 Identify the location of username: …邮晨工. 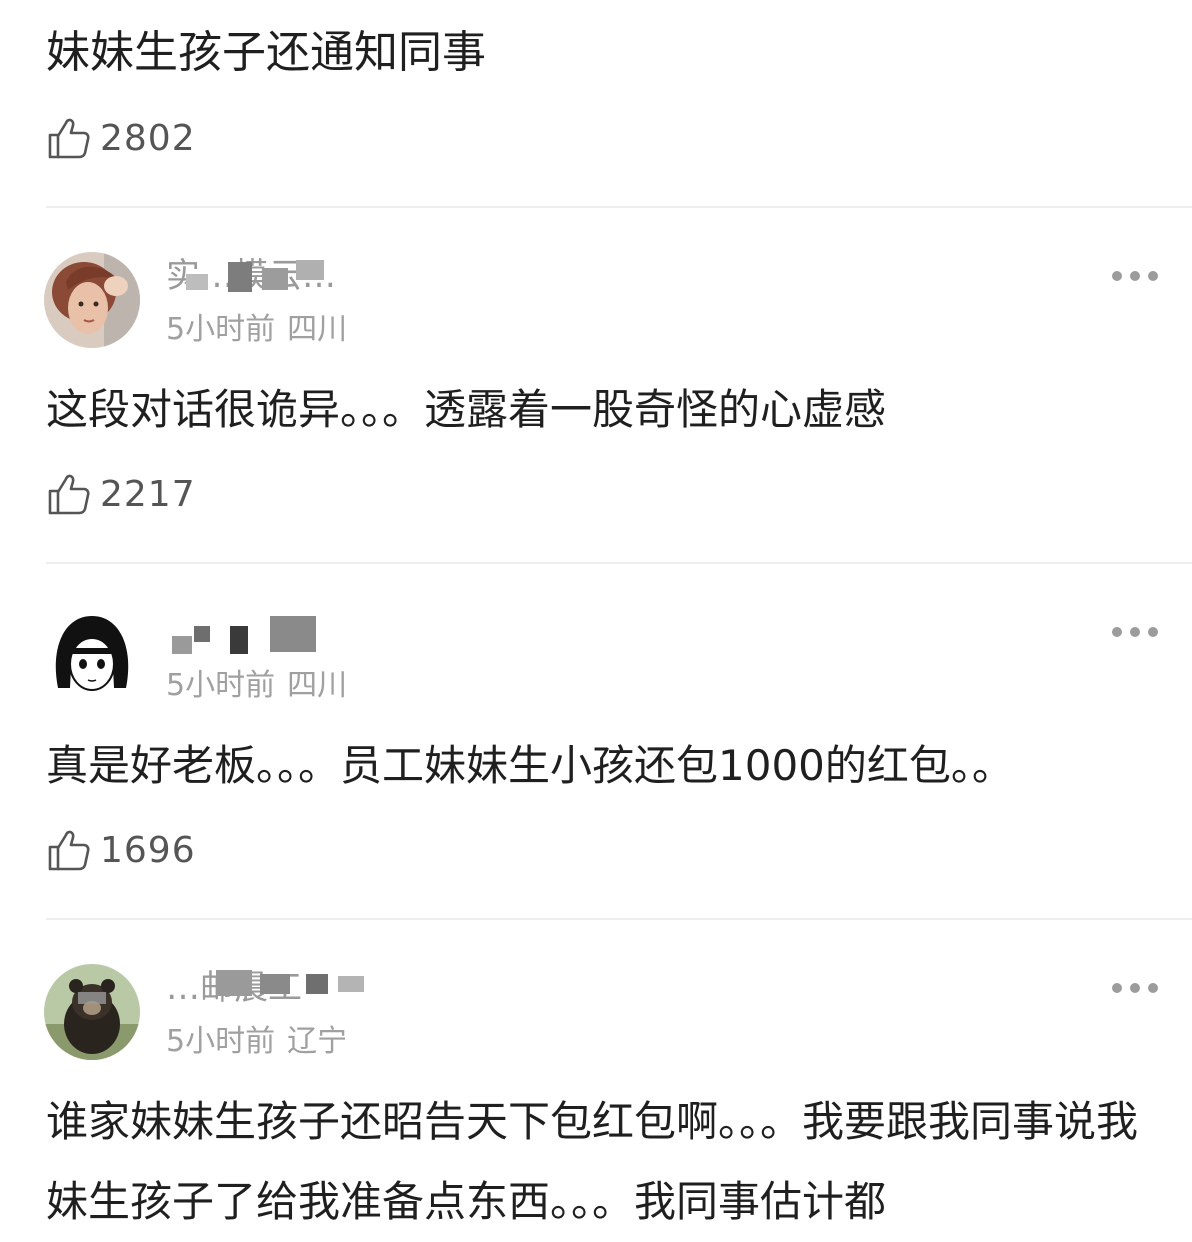
(271, 988).